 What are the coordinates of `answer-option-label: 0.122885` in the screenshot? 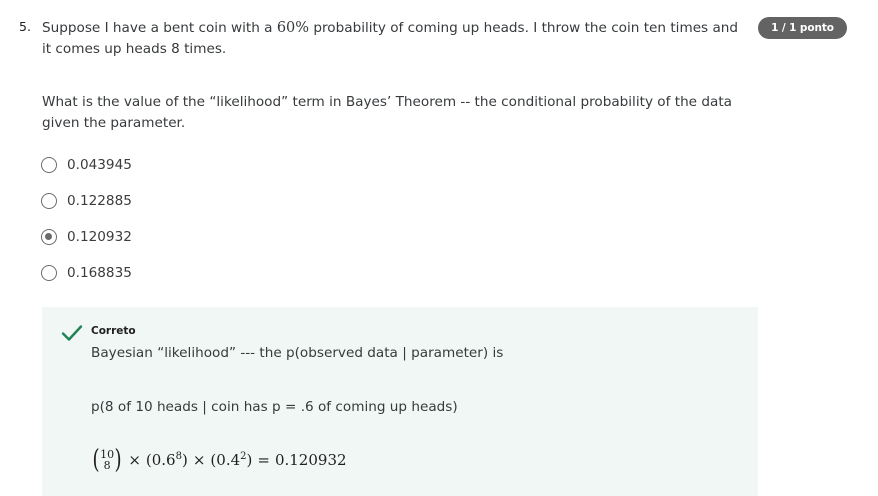 It's located at (99, 201).